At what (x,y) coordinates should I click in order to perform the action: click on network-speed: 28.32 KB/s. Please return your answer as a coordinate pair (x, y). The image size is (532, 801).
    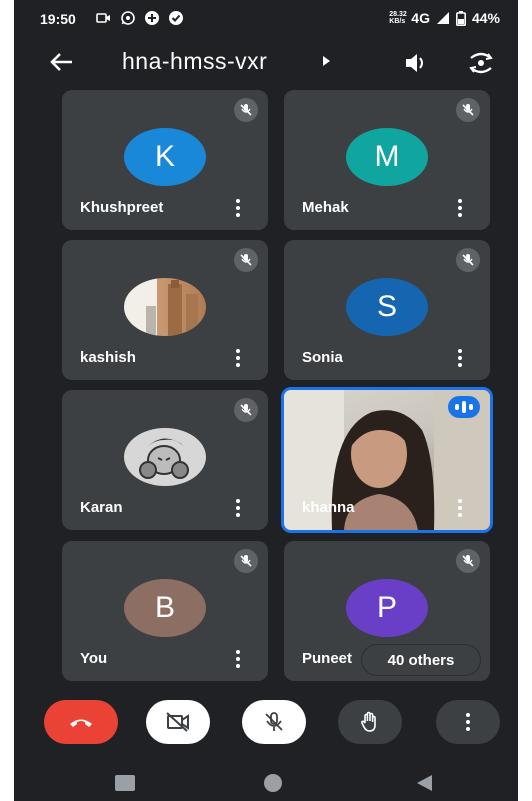
    Looking at the image, I should click on (398, 18).